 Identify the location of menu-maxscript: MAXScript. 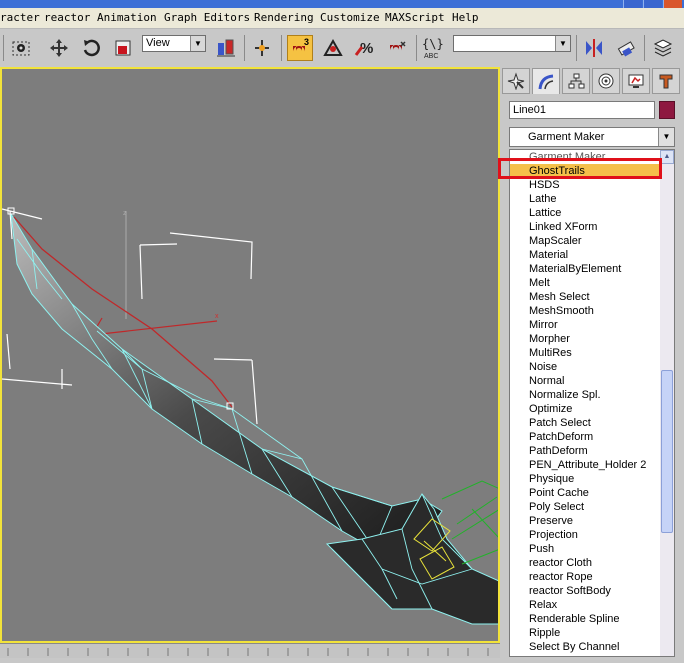
(415, 17).